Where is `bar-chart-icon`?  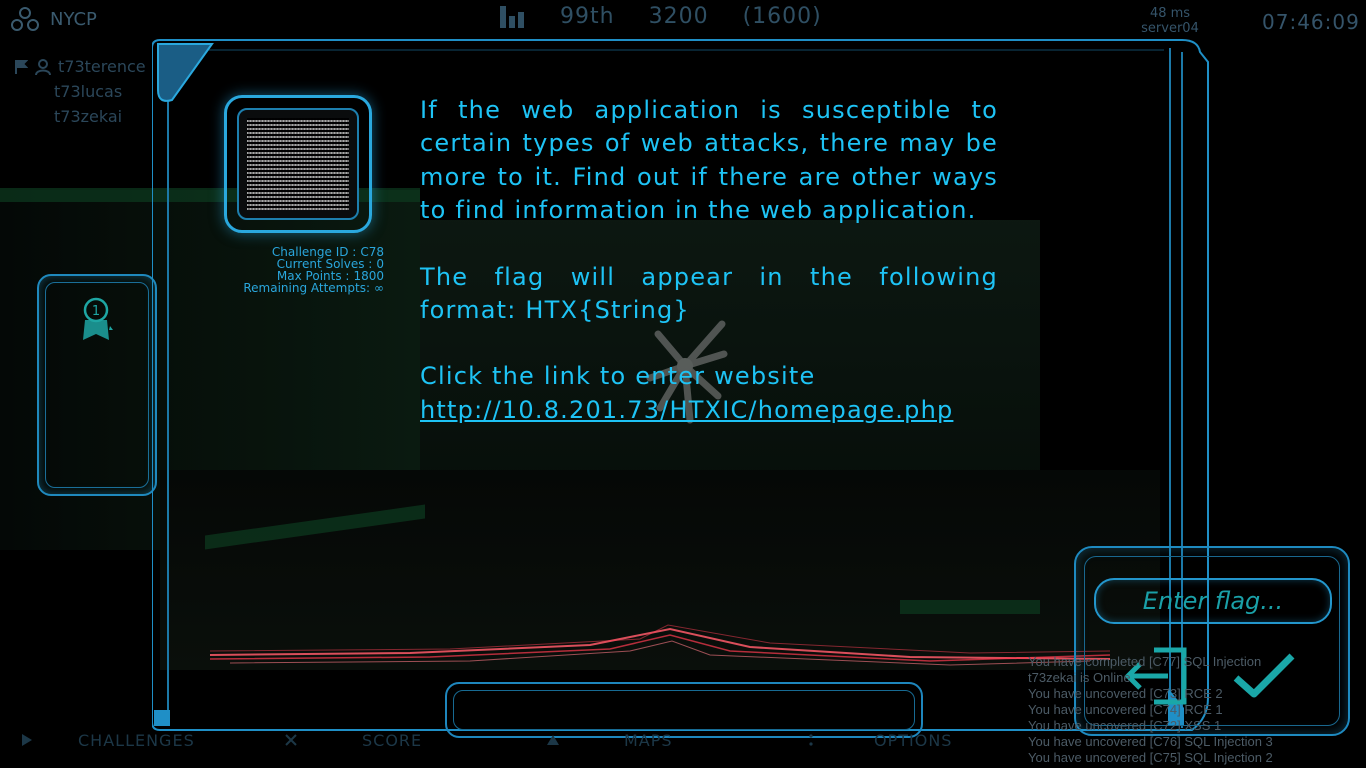 bar-chart-icon is located at coordinates (513, 16).